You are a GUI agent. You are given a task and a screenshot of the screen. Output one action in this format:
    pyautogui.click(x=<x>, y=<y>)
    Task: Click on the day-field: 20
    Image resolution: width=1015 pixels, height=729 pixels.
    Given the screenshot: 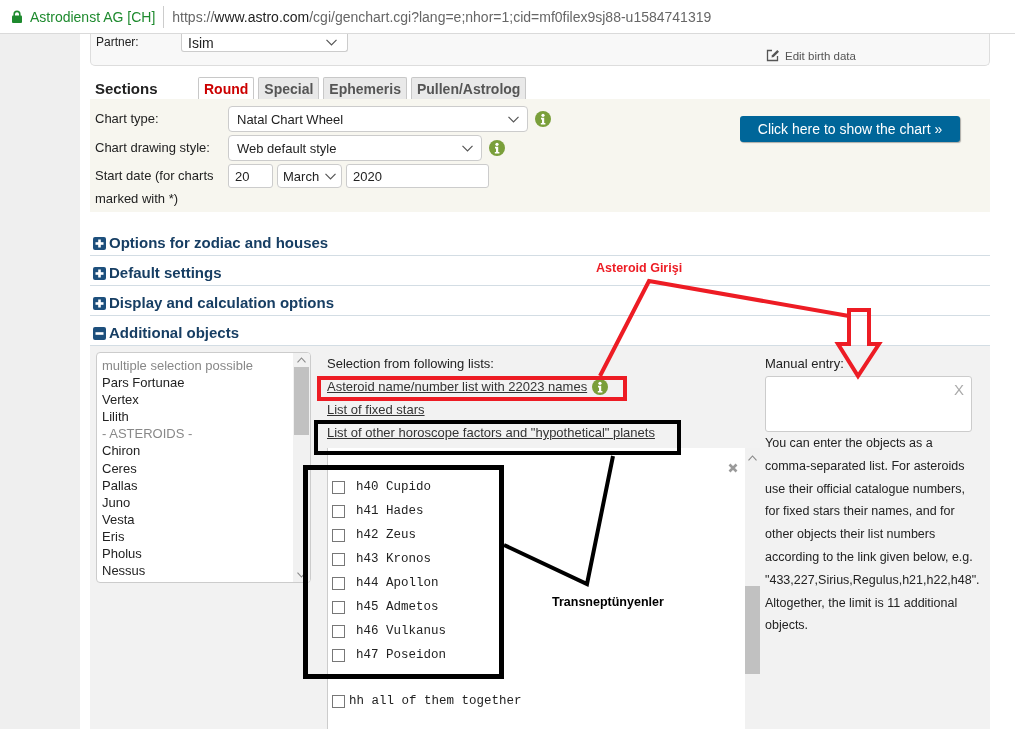 What is the action you would take?
    pyautogui.click(x=250, y=176)
    